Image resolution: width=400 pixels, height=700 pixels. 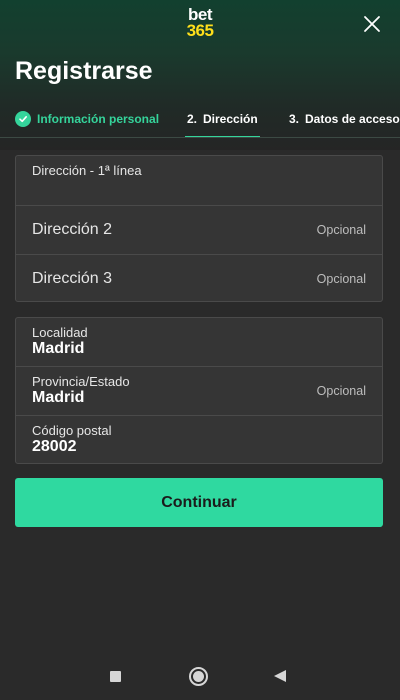 What do you see at coordinates (280, 676) in the screenshot?
I see `back-icon` at bounding box center [280, 676].